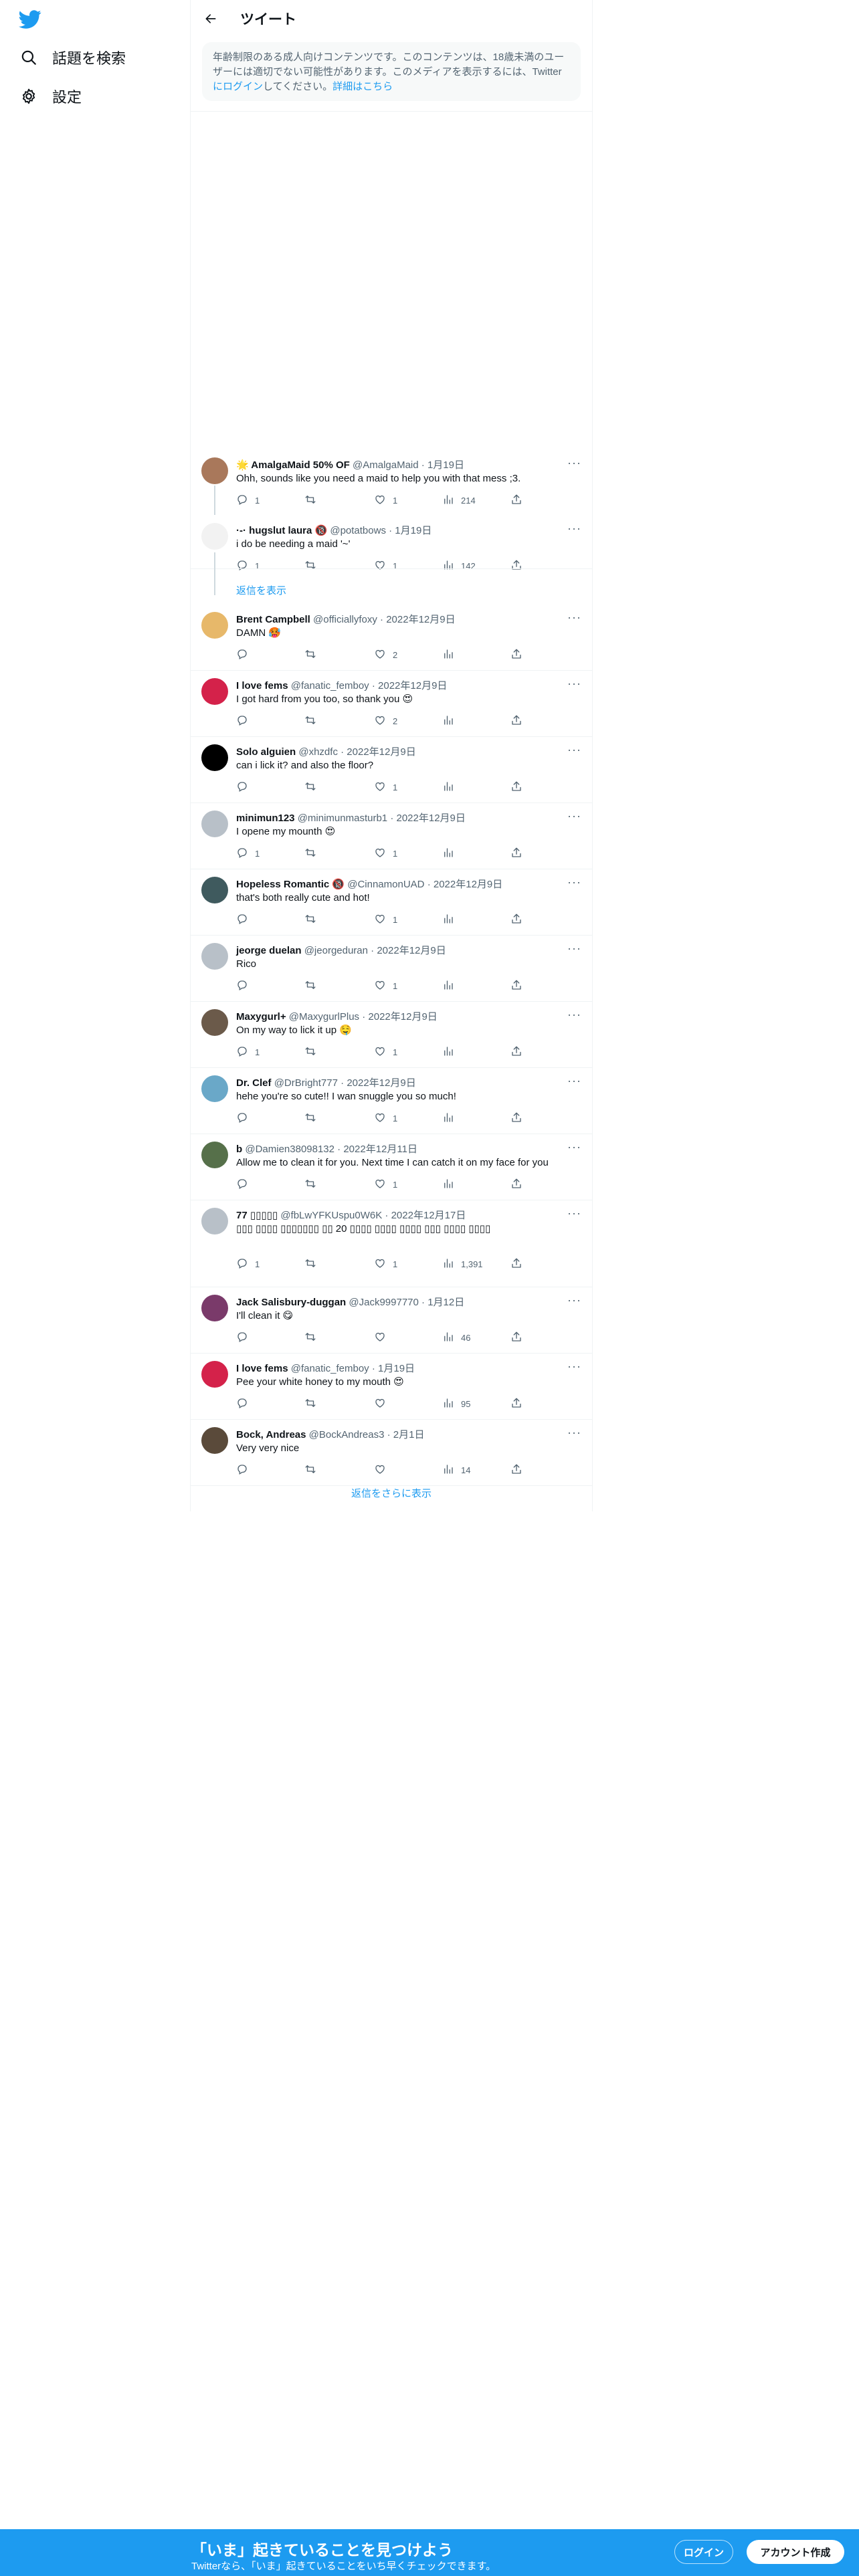 The height and width of the screenshot is (2576, 859). What do you see at coordinates (261, 1017) in the screenshot?
I see `user-name: Maxygurl+` at bounding box center [261, 1017].